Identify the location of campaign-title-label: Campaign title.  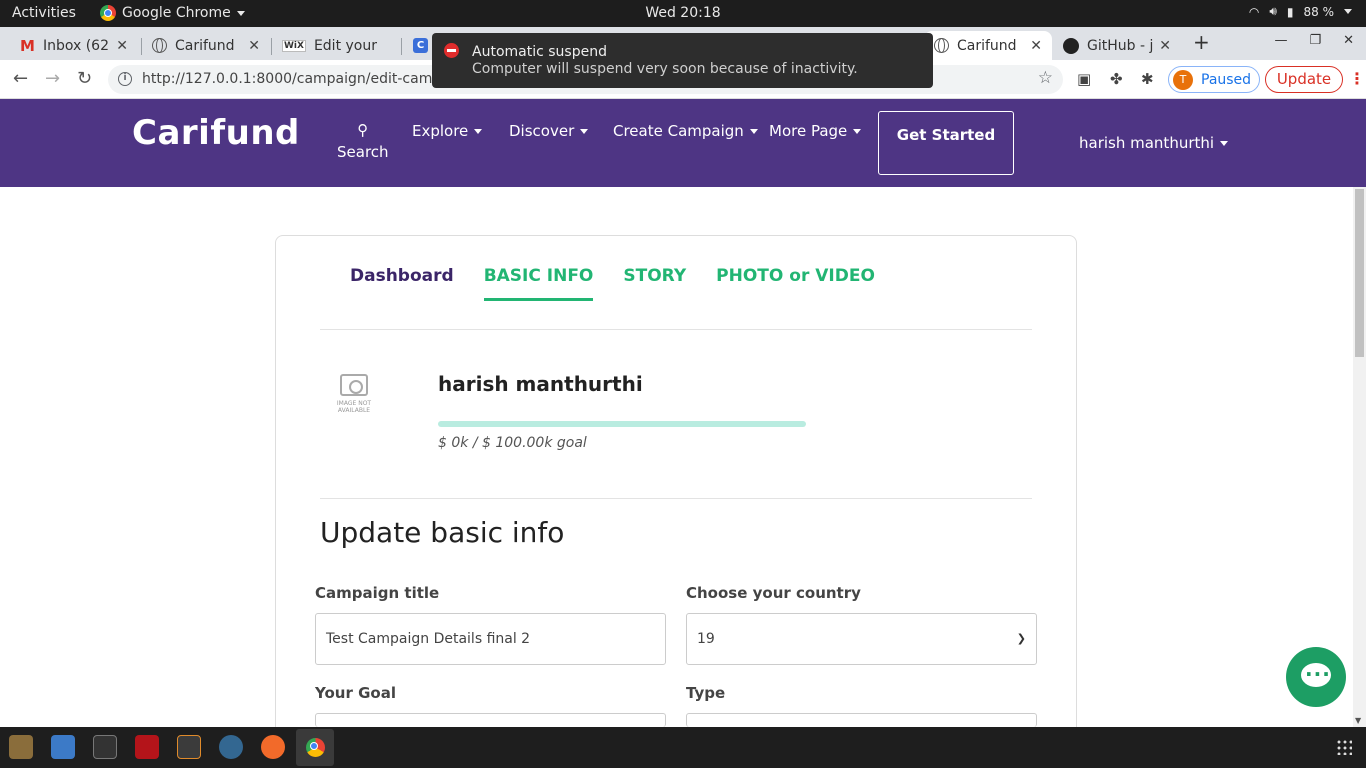
(377, 593).